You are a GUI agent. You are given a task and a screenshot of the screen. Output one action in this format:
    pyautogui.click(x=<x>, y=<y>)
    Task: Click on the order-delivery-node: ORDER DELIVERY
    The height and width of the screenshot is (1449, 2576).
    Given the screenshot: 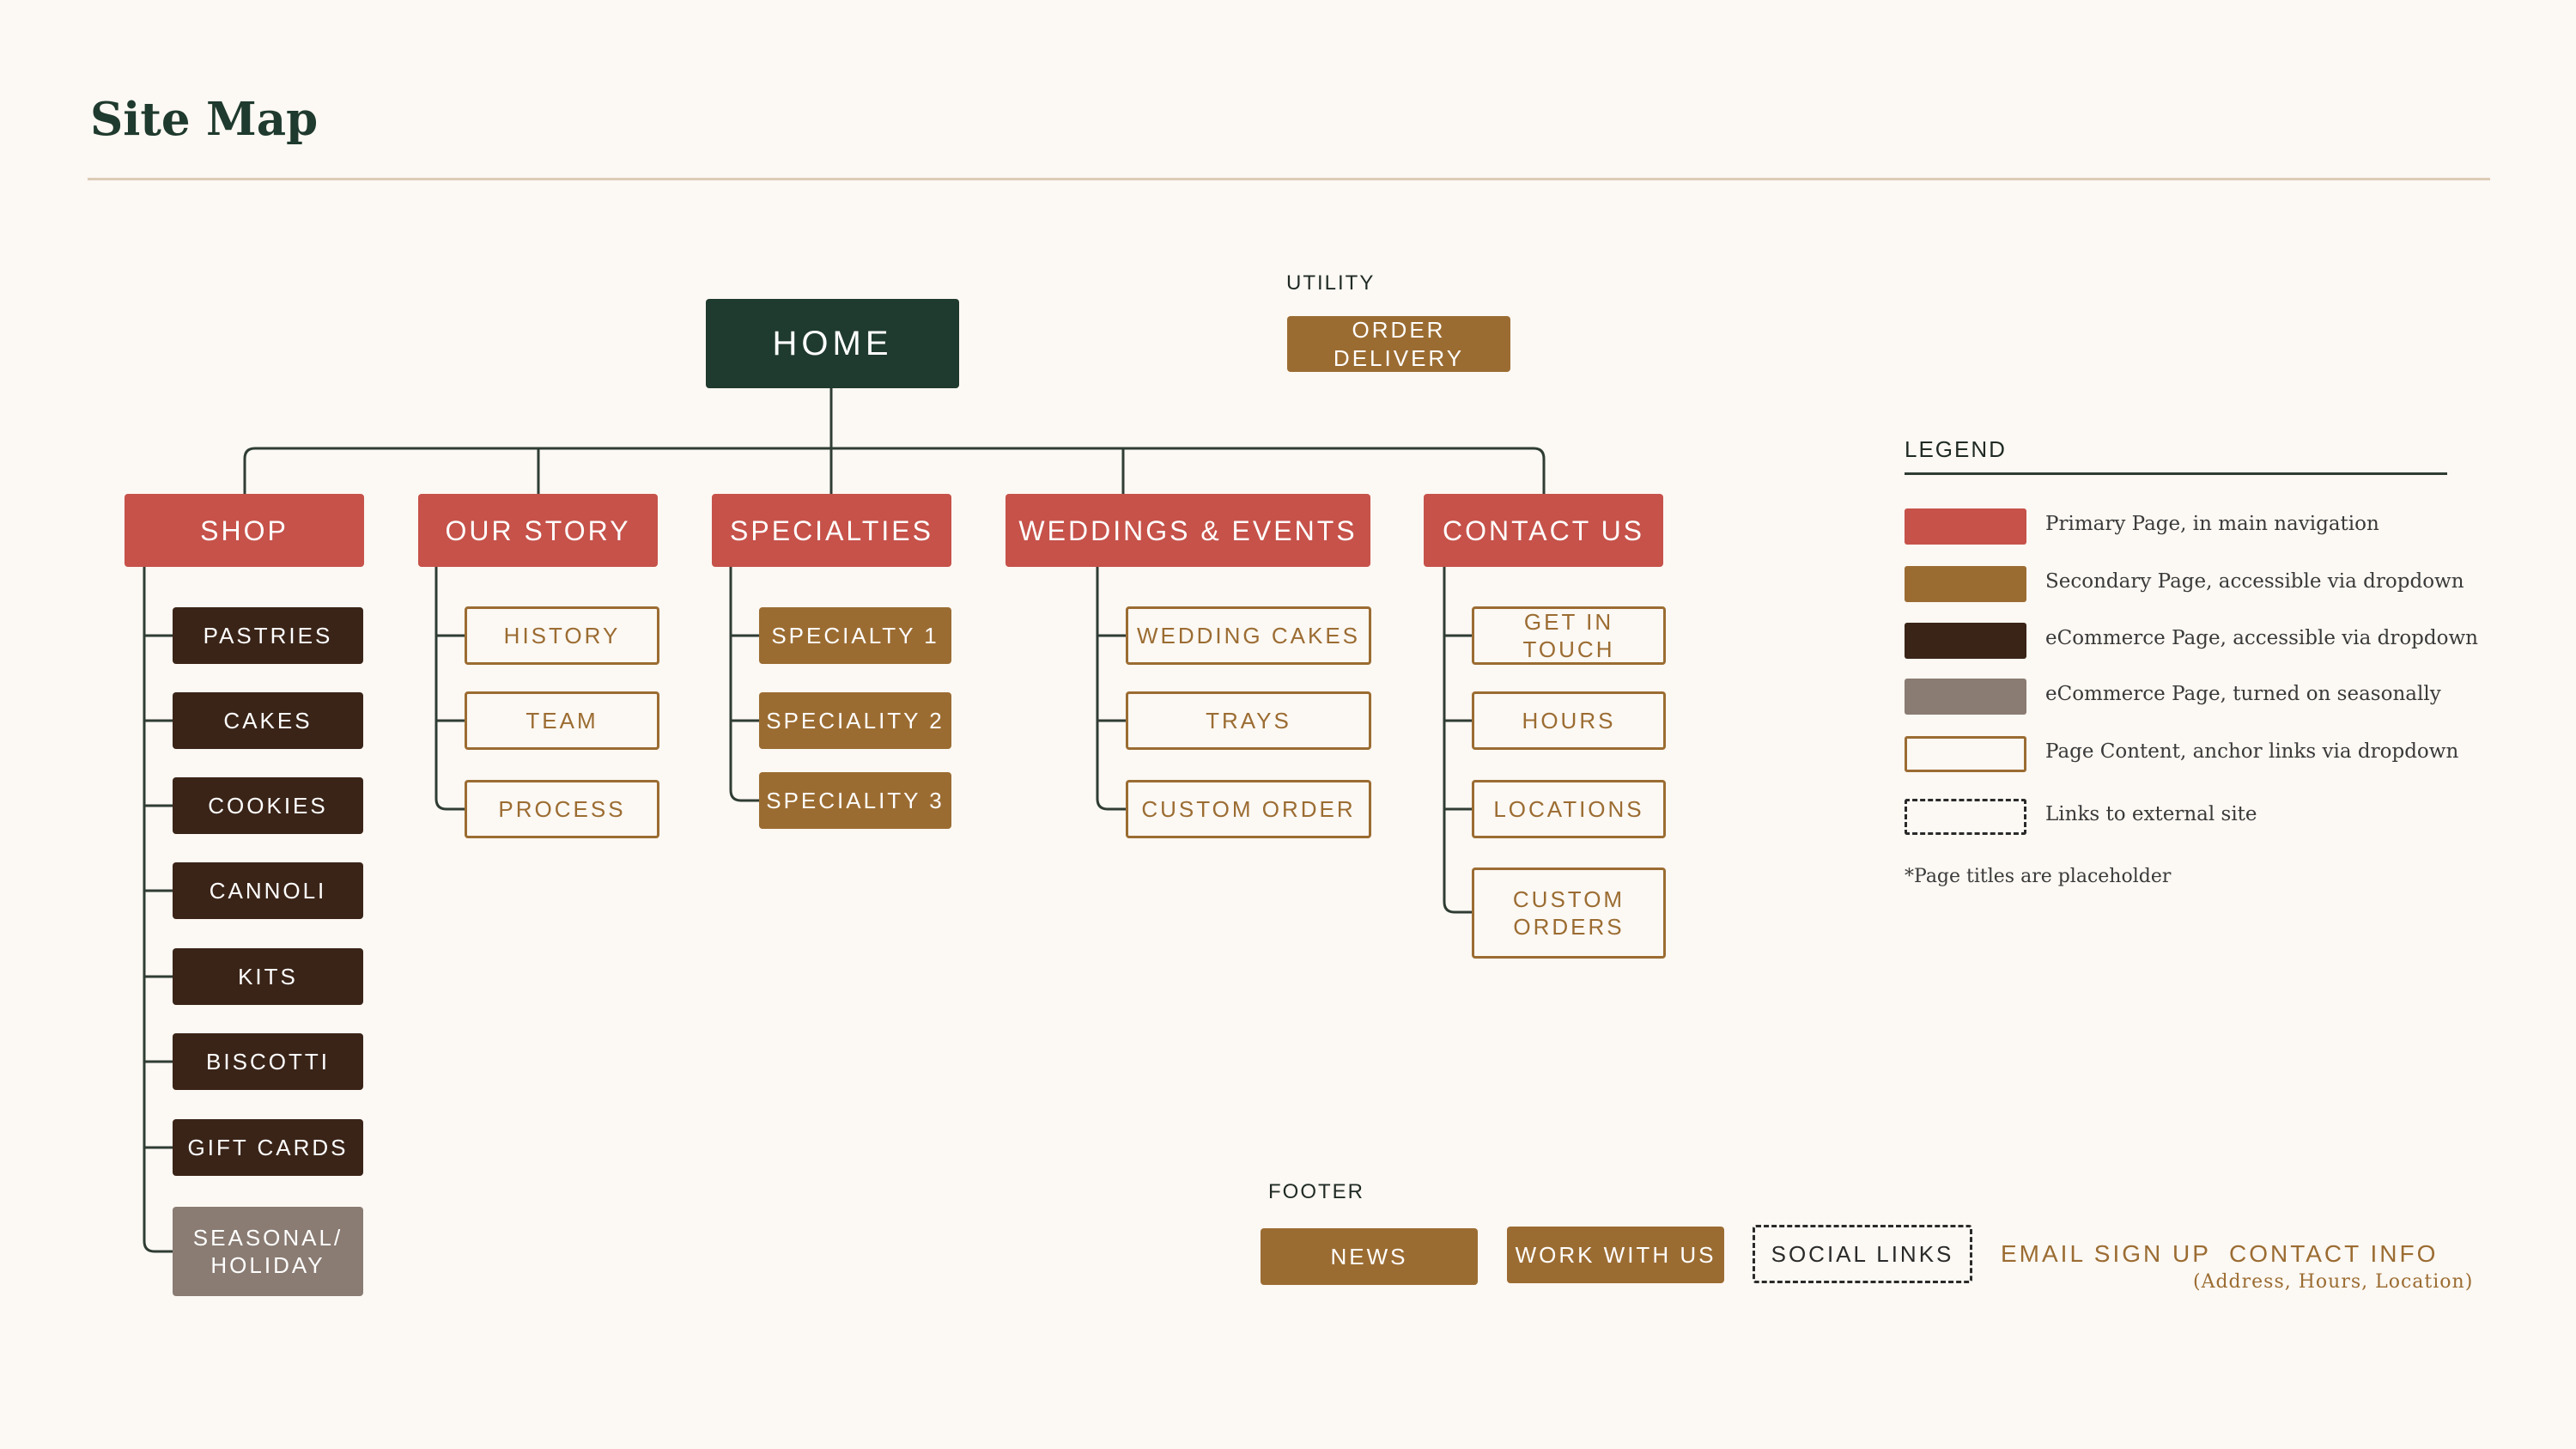 What is the action you would take?
    pyautogui.click(x=1398, y=344)
    